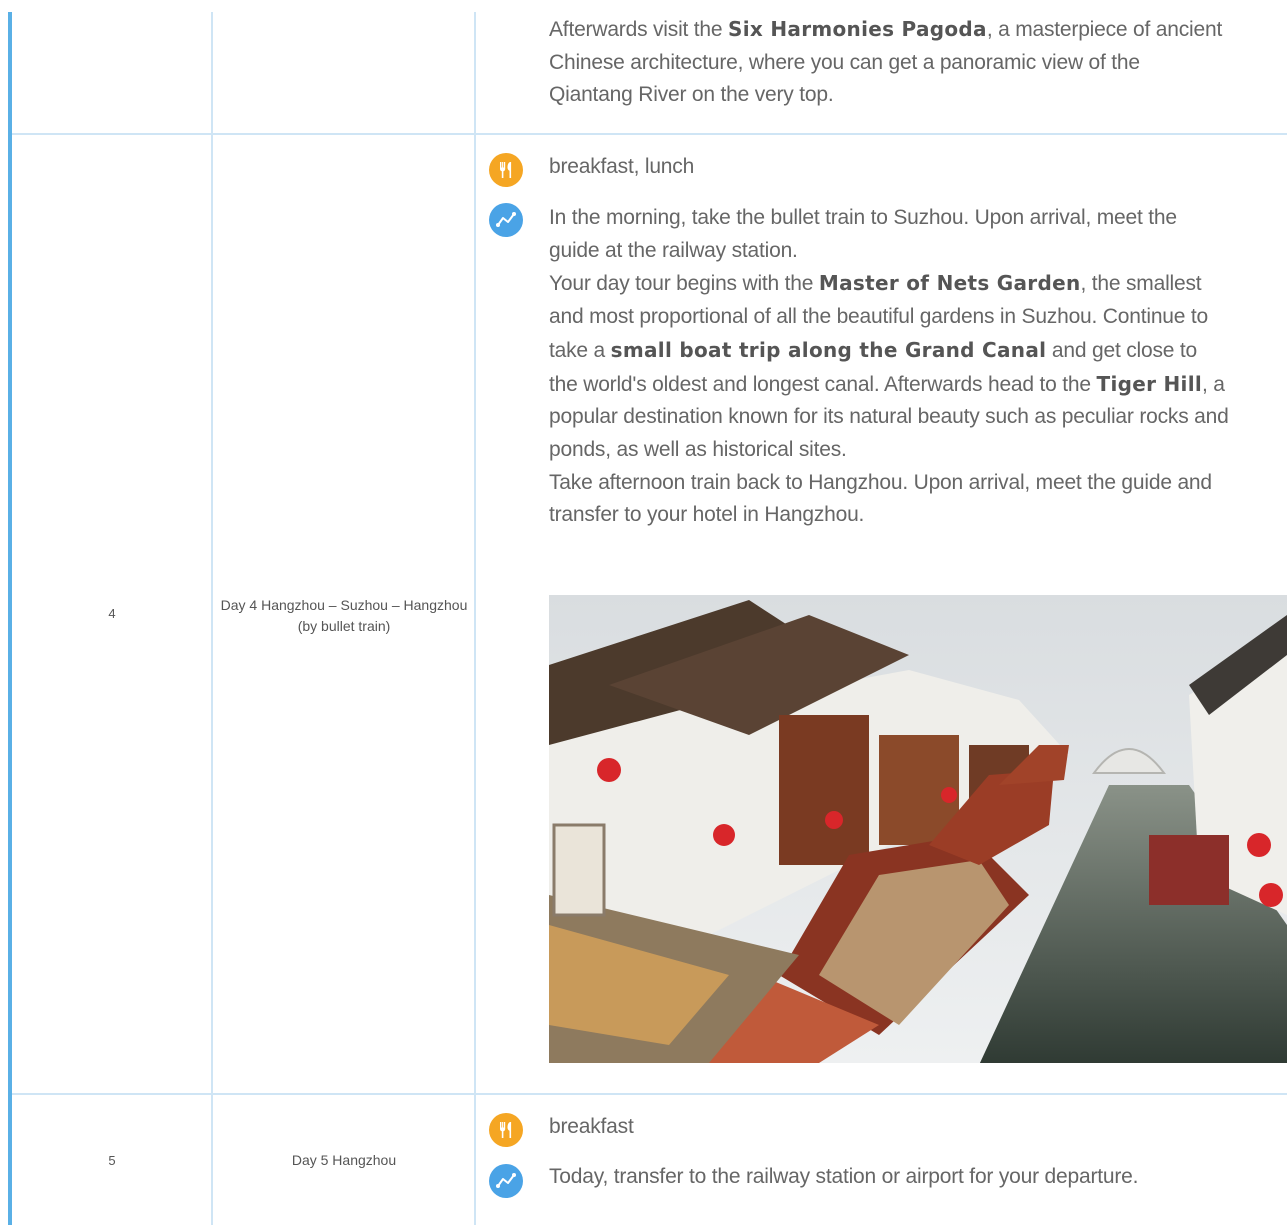 The width and height of the screenshot is (1287, 1225). Describe the element at coordinates (591, 1126) in the screenshot. I see `meals-text: breakfast` at that location.